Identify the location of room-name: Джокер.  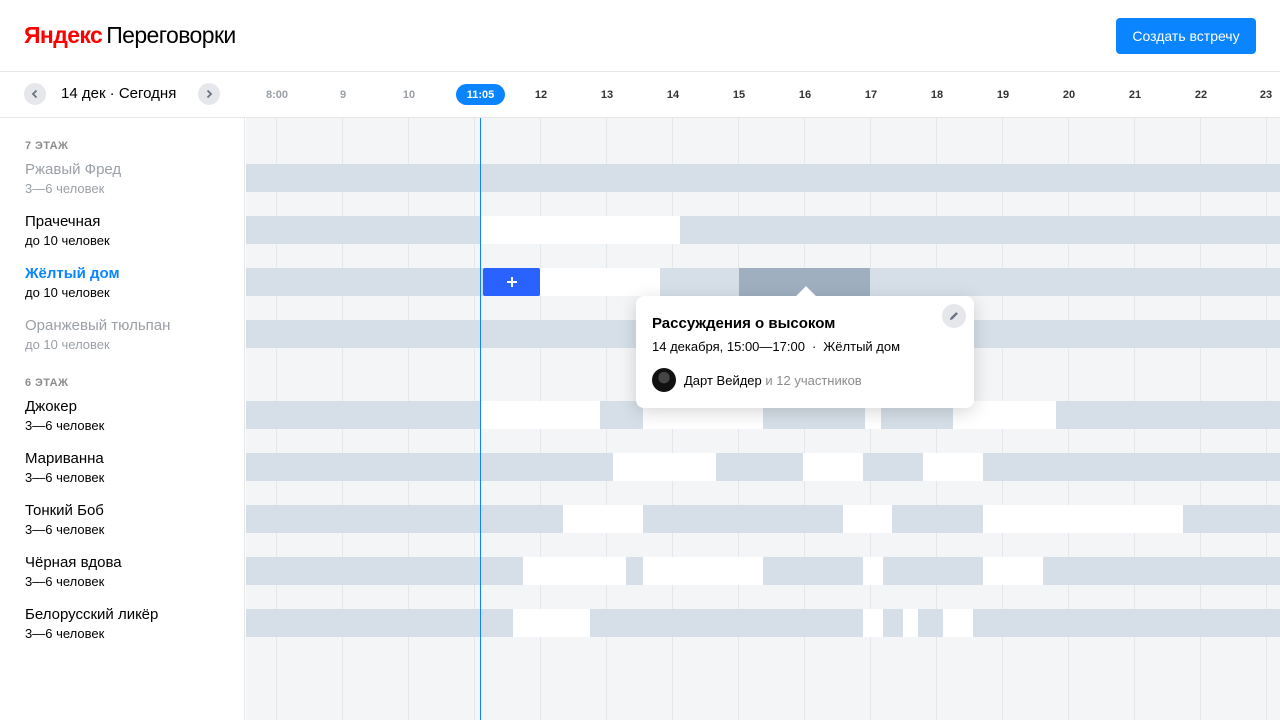
(51, 406).